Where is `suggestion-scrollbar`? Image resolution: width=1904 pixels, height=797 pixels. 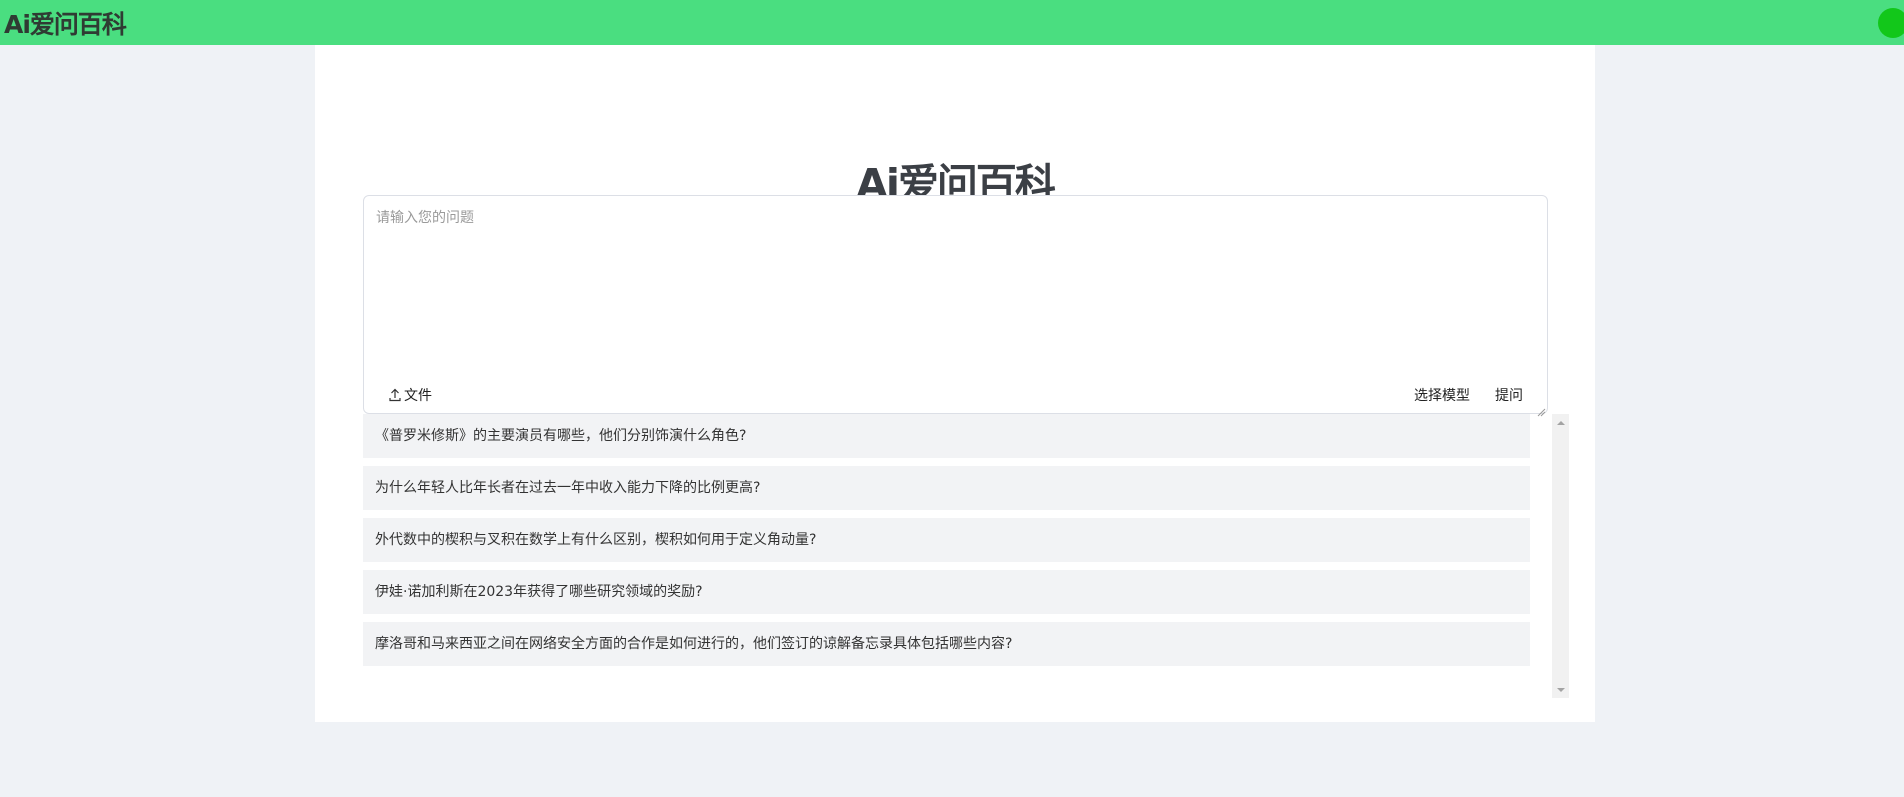 suggestion-scrollbar is located at coordinates (1560, 556).